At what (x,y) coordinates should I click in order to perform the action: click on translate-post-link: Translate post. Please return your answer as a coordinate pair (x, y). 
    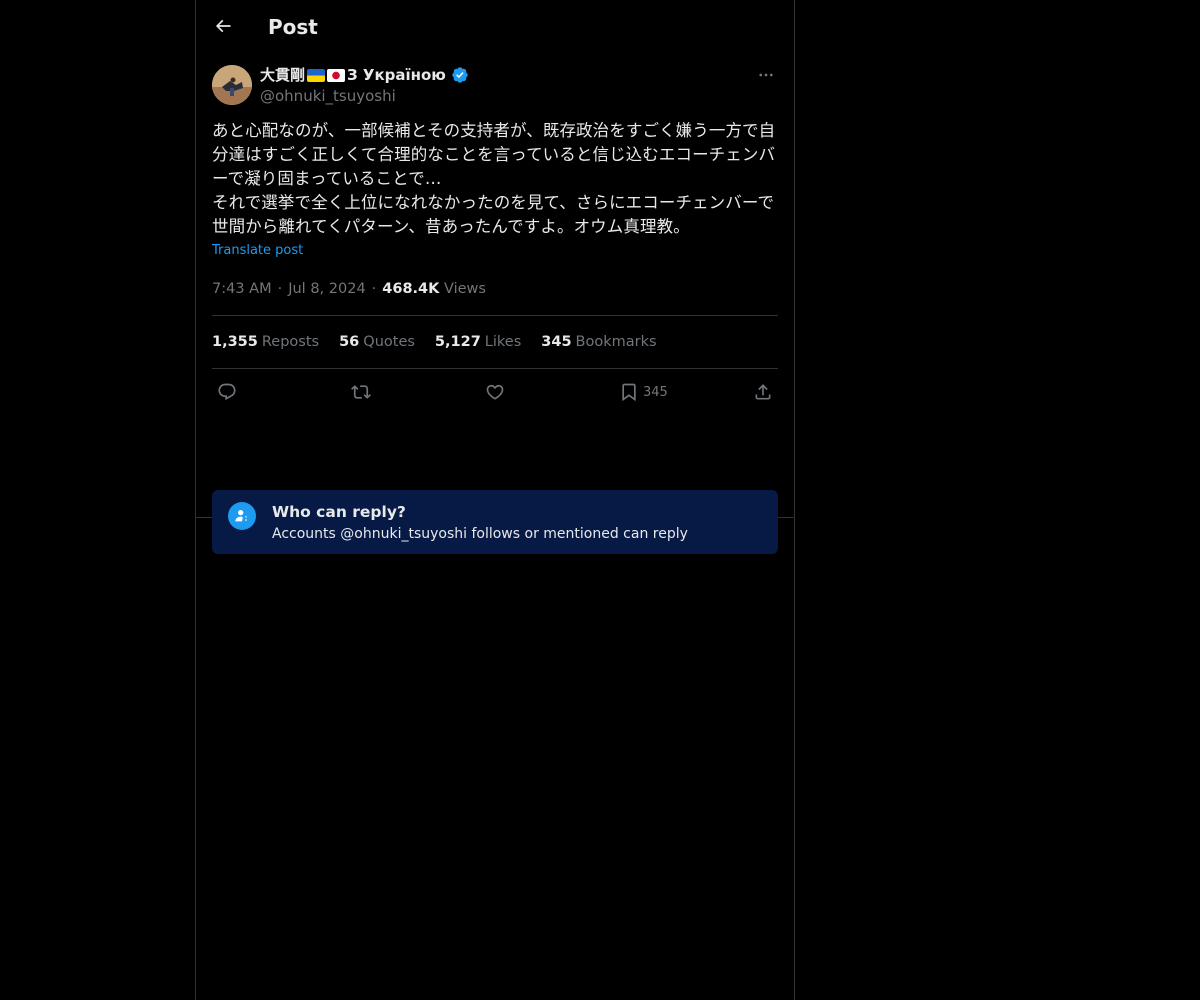
    Looking at the image, I should click on (495, 251).